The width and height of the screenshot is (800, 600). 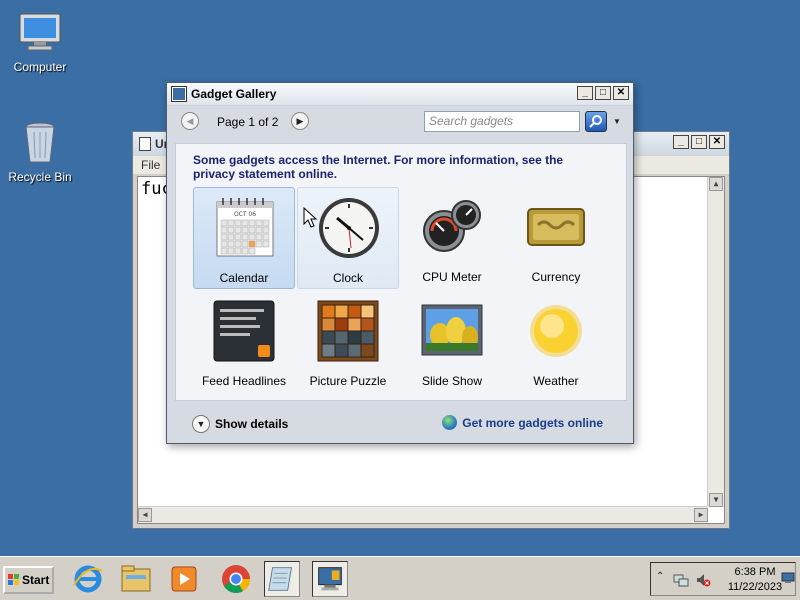 I want to click on previous-page-button: ◀, so click(x=190, y=121).